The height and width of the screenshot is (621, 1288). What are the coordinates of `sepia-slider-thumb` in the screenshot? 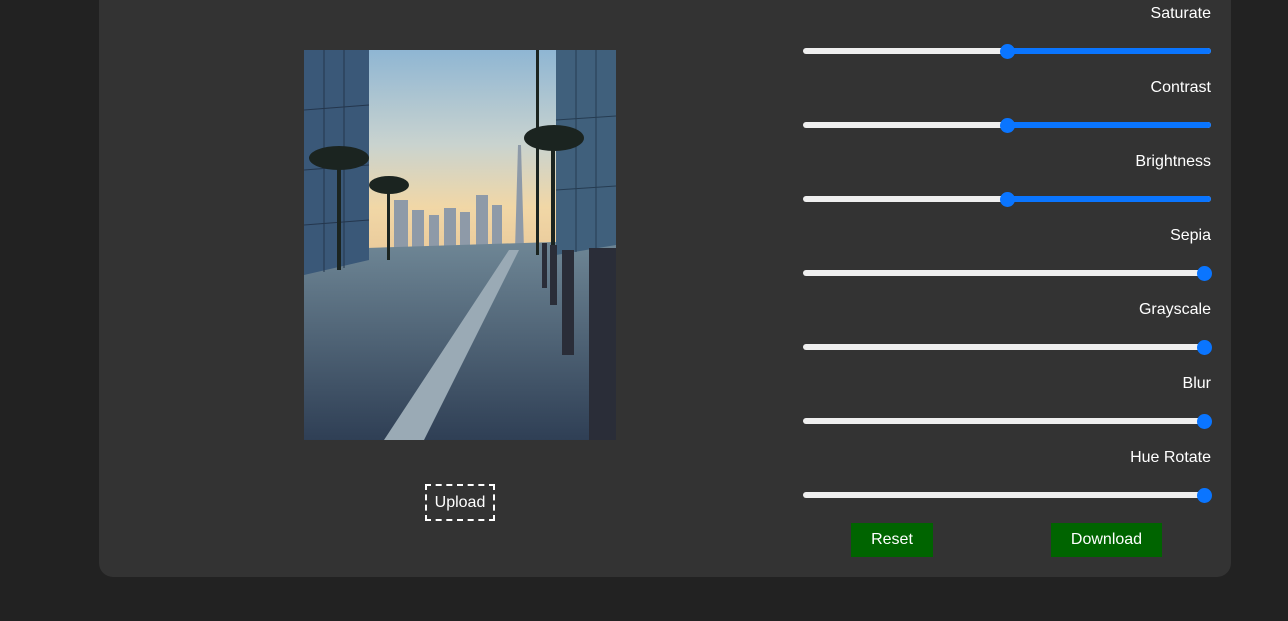 It's located at (1204, 273).